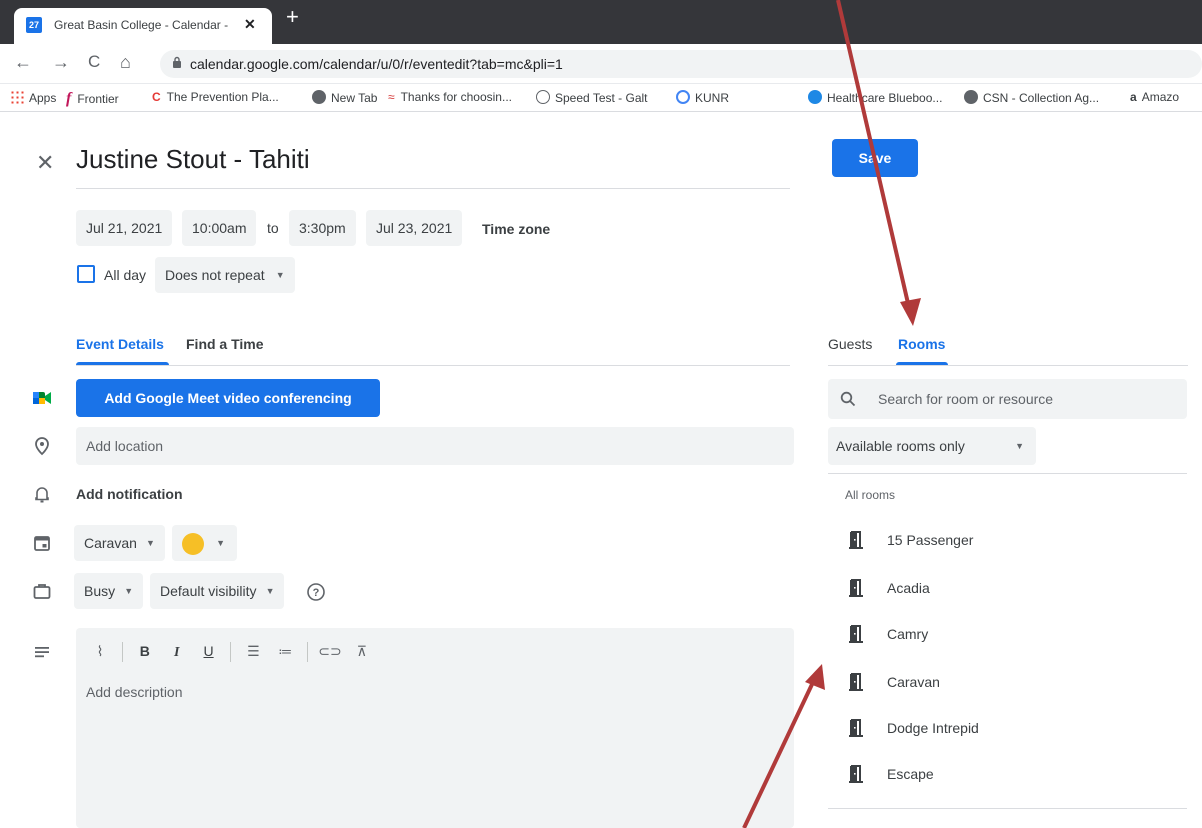  Describe the element at coordinates (815, 97) in the screenshot. I see `bluebook-icon` at that location.